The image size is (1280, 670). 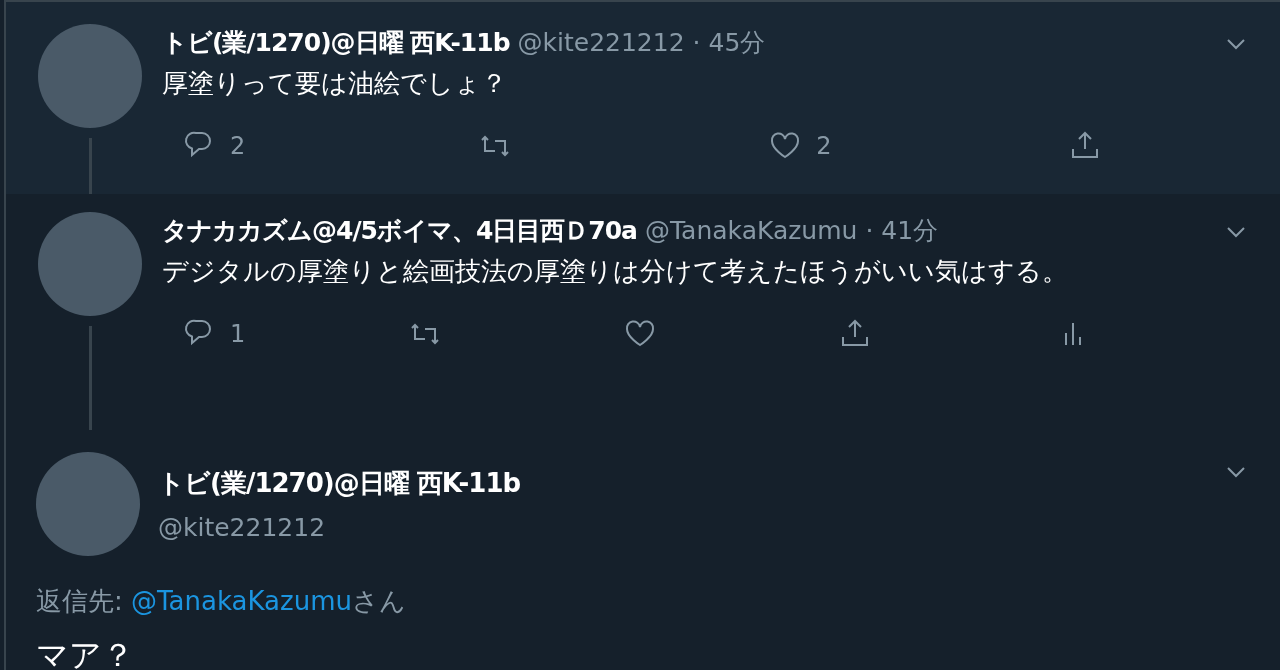 I want to click on reply-to-text: 返信先: @TanakaKazumuさん, so click(x=221, y=601).